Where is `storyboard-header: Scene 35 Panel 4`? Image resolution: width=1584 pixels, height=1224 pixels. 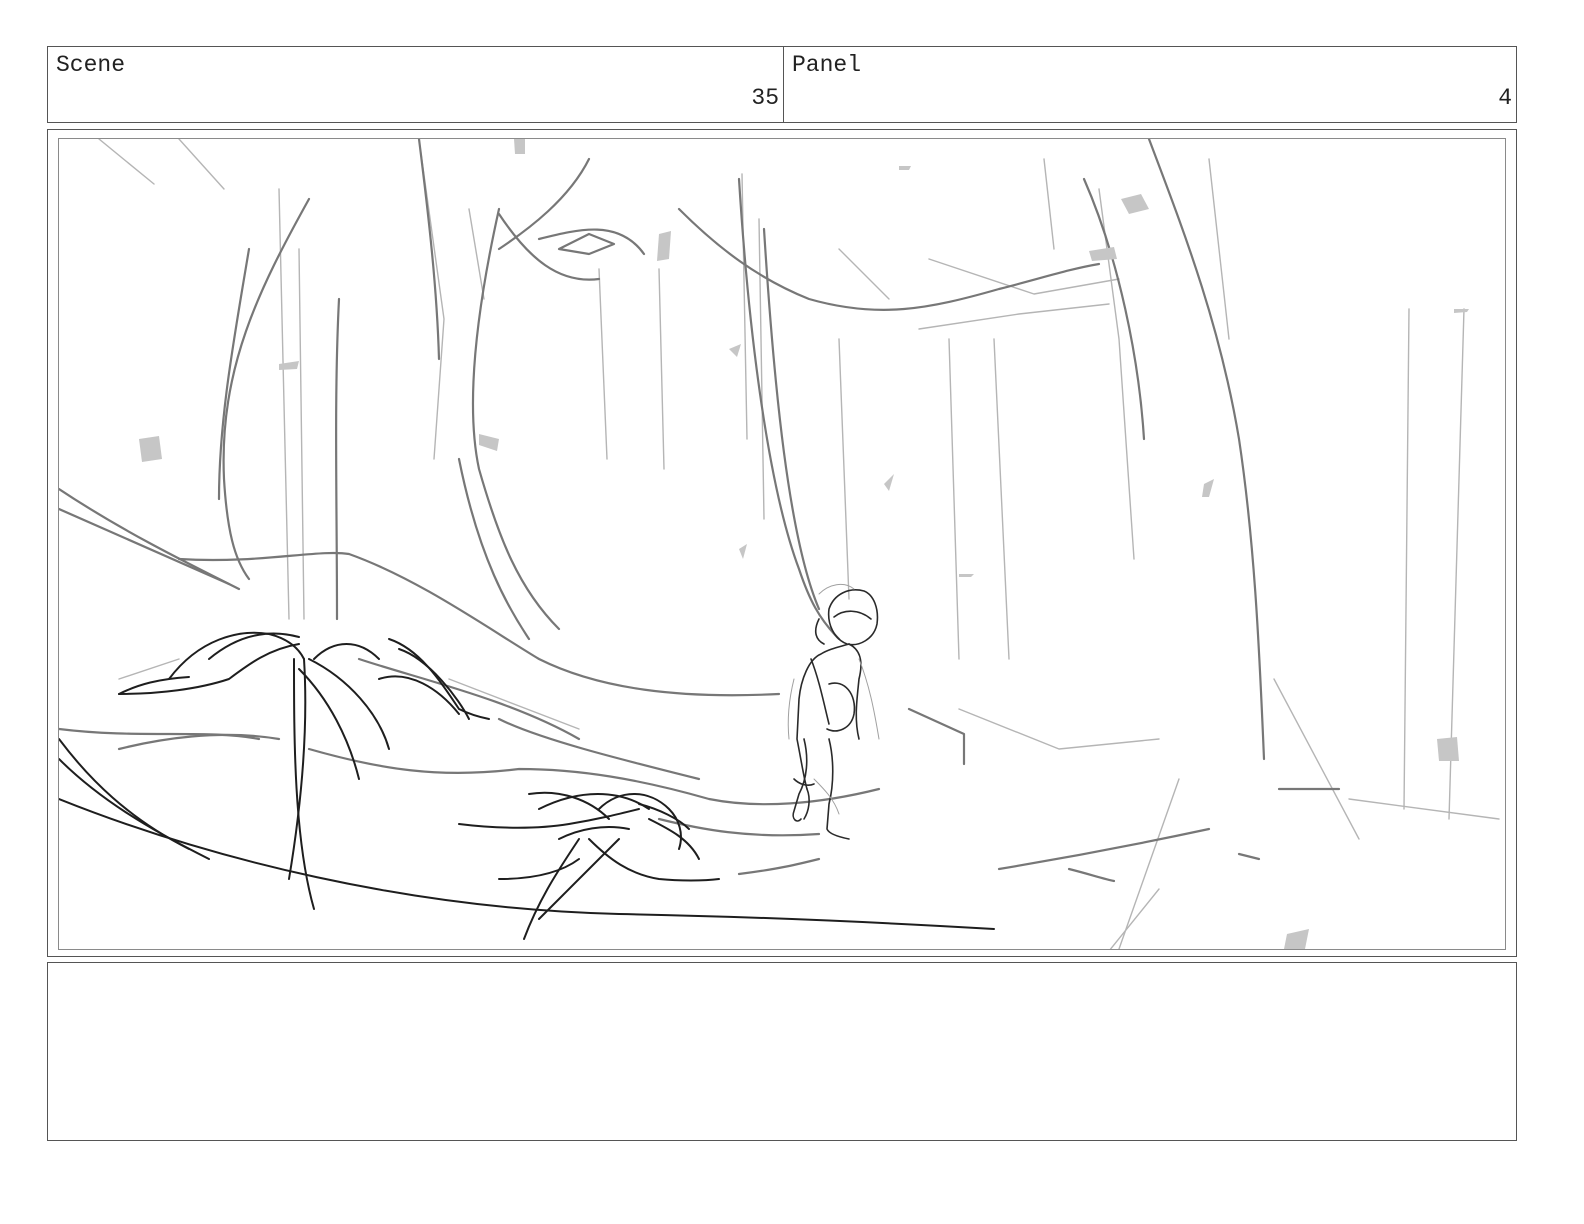 storyboard-header: Scene 35 Panel 4 is located at coordinates (782, 84).